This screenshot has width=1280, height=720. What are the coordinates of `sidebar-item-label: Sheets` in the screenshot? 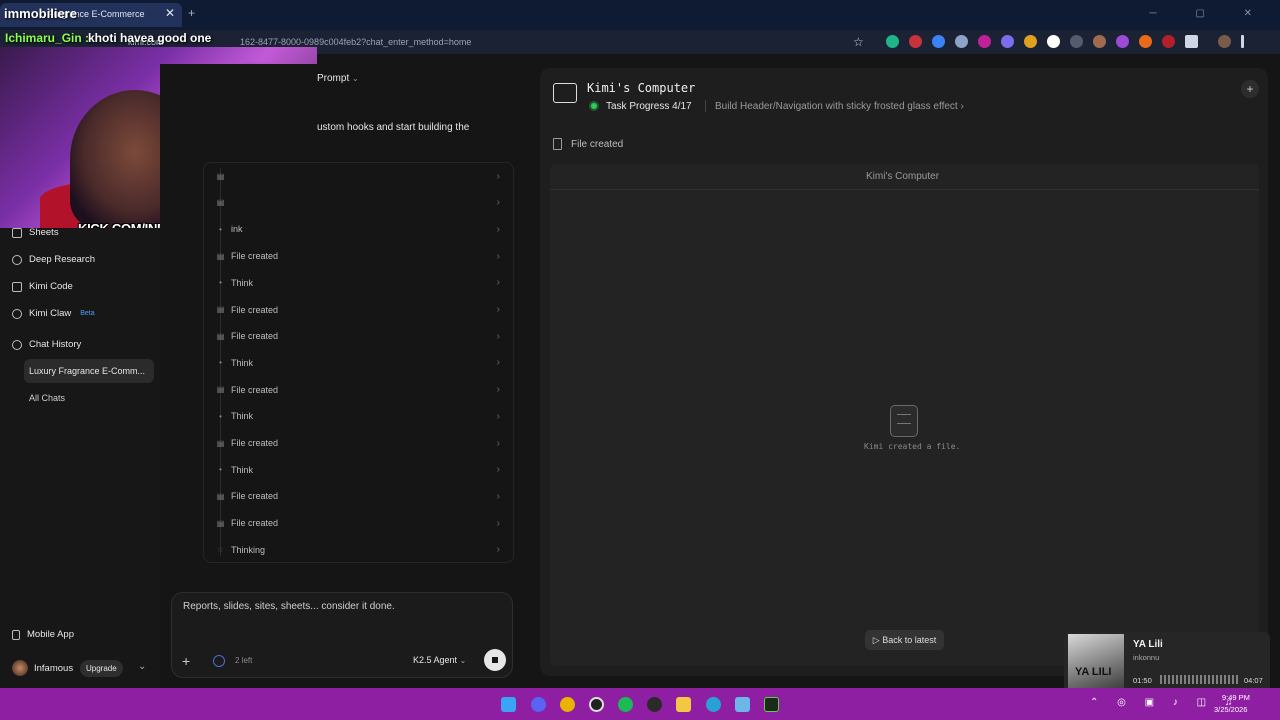 It's located at (44, 232).